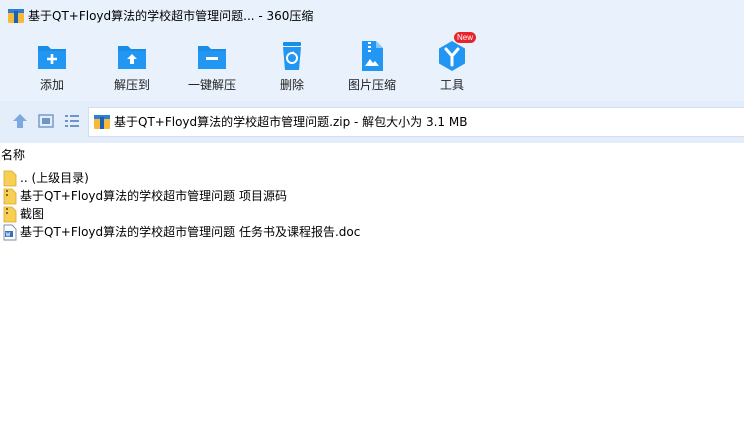 Image resolution: width=744 pixels, height=425 pixels. What do you see at coordinates (20, 121) in the screenshot?
I see `up-icon` at bounding box center [20, 121].